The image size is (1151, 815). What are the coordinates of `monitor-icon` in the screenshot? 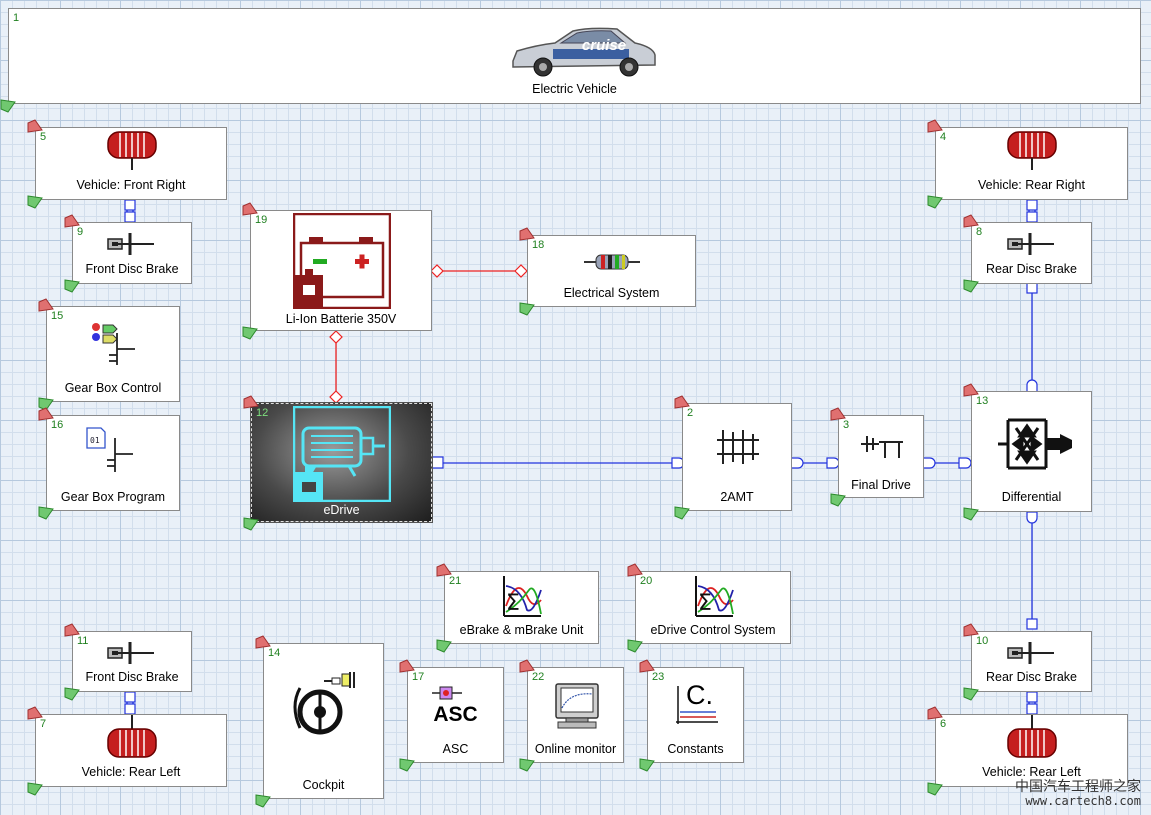 It's located at (577, 706).